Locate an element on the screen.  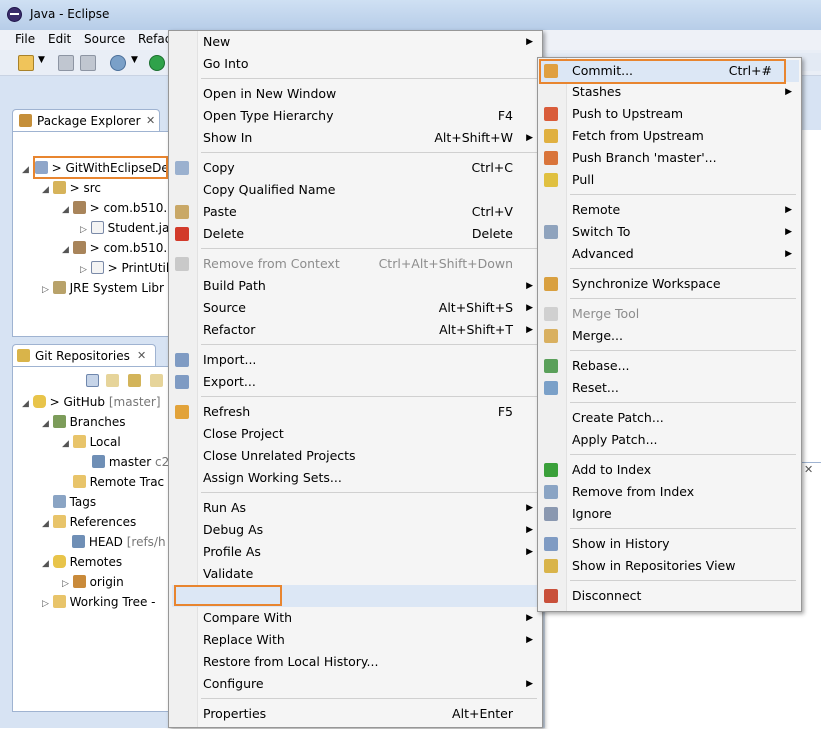
tree-row: master c2 is located at coordinates (130, 462).